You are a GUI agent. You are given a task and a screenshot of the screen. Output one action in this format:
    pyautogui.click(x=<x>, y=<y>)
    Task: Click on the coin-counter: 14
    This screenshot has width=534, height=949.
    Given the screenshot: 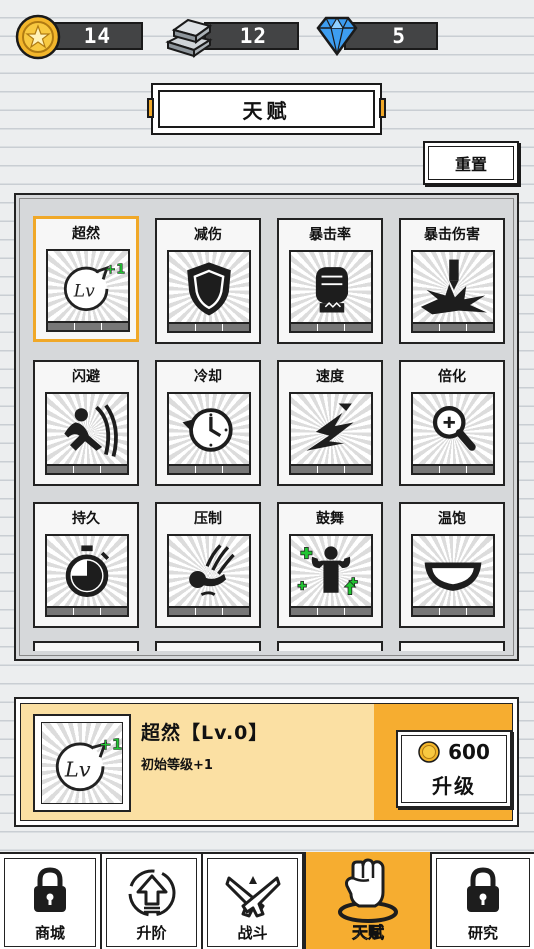 What is the action you would take?
    pyautogui.click(x=97, y=36)
    